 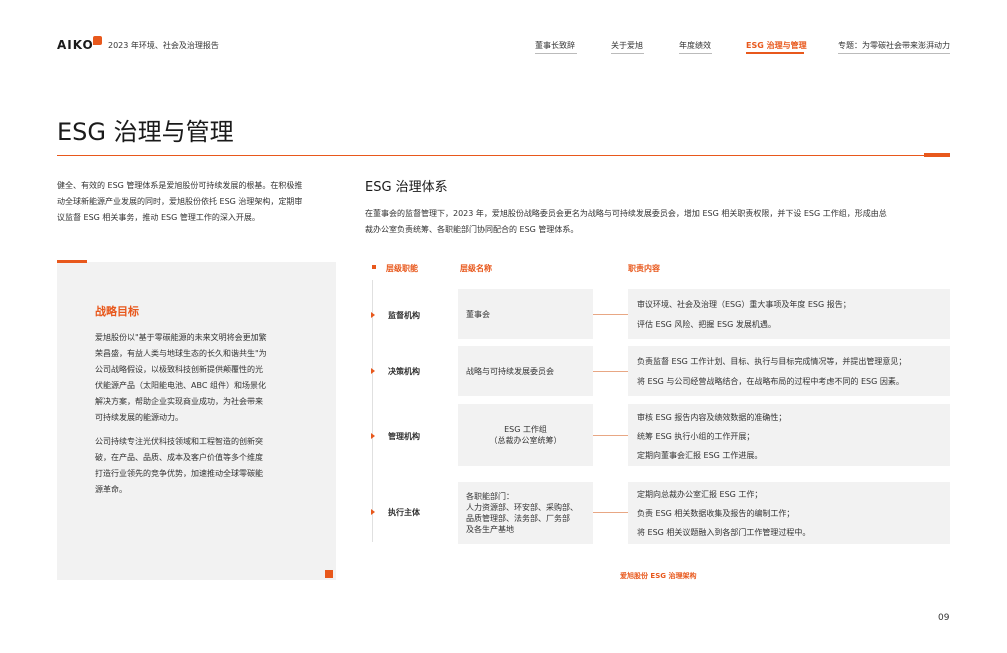 What do you see at coordinates (658, 576) in the screenshot?
I see `figure-caption: 爱旭股份 ESG 治理架构` at bounding box center [658, 576].